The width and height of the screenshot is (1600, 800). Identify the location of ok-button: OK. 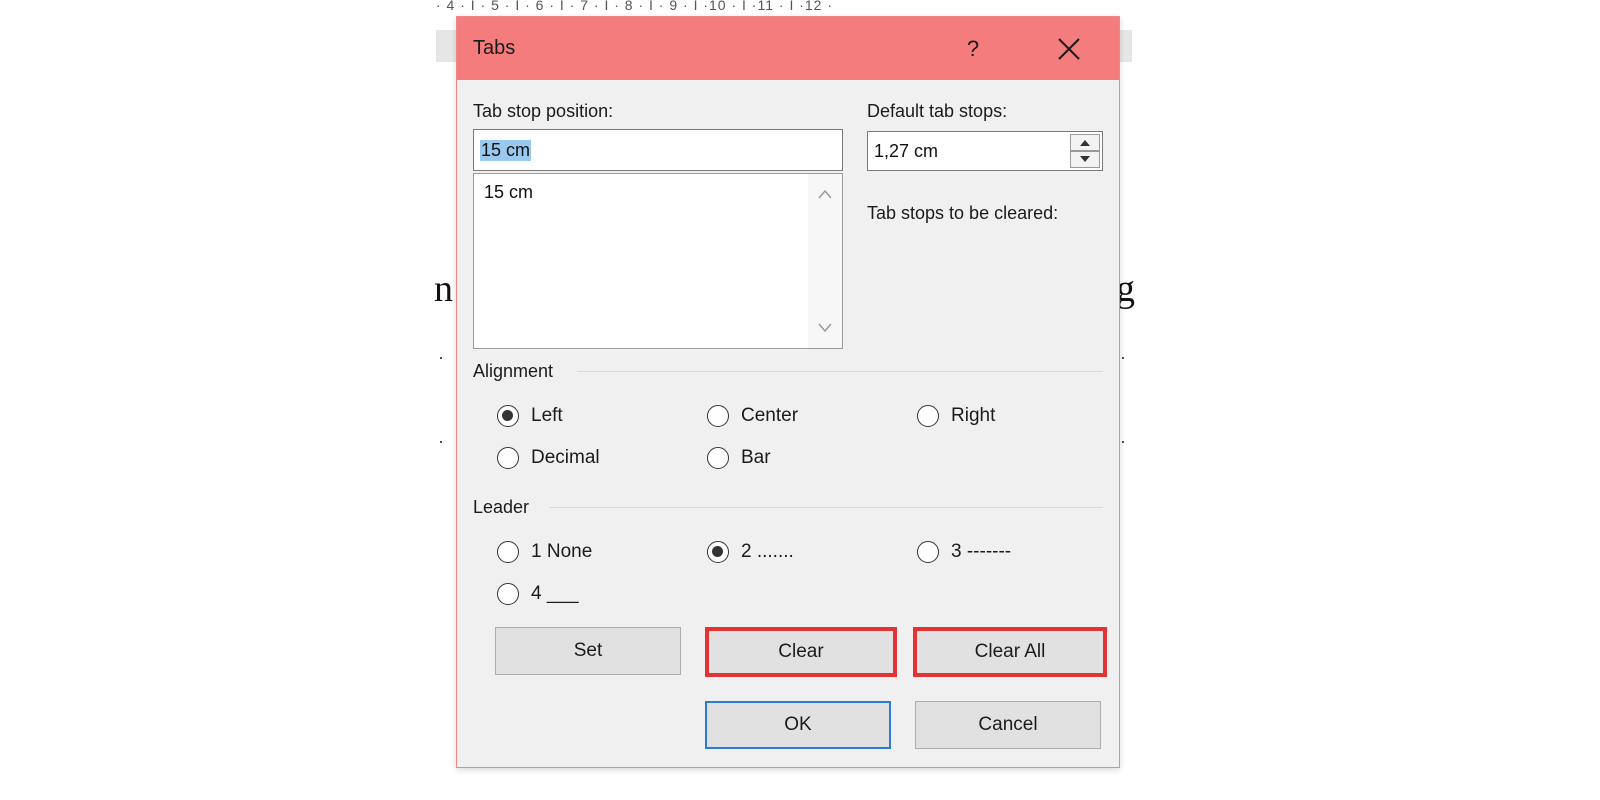
(798, 725).